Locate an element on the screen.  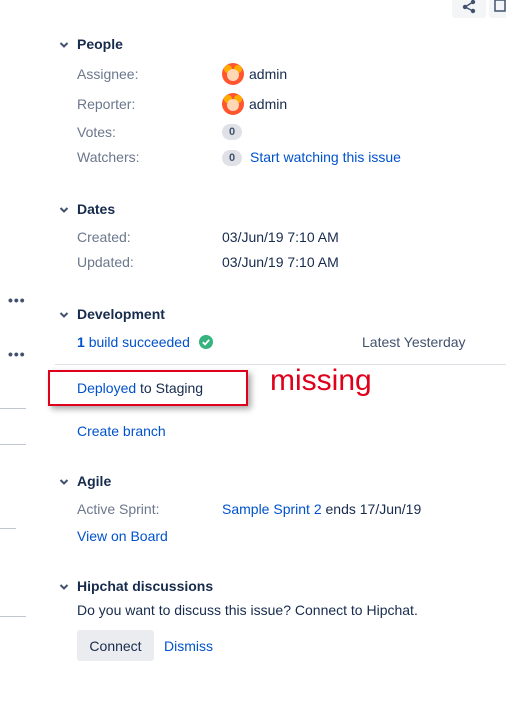
dates-heading: Dates is located at coordinates (96, 209).